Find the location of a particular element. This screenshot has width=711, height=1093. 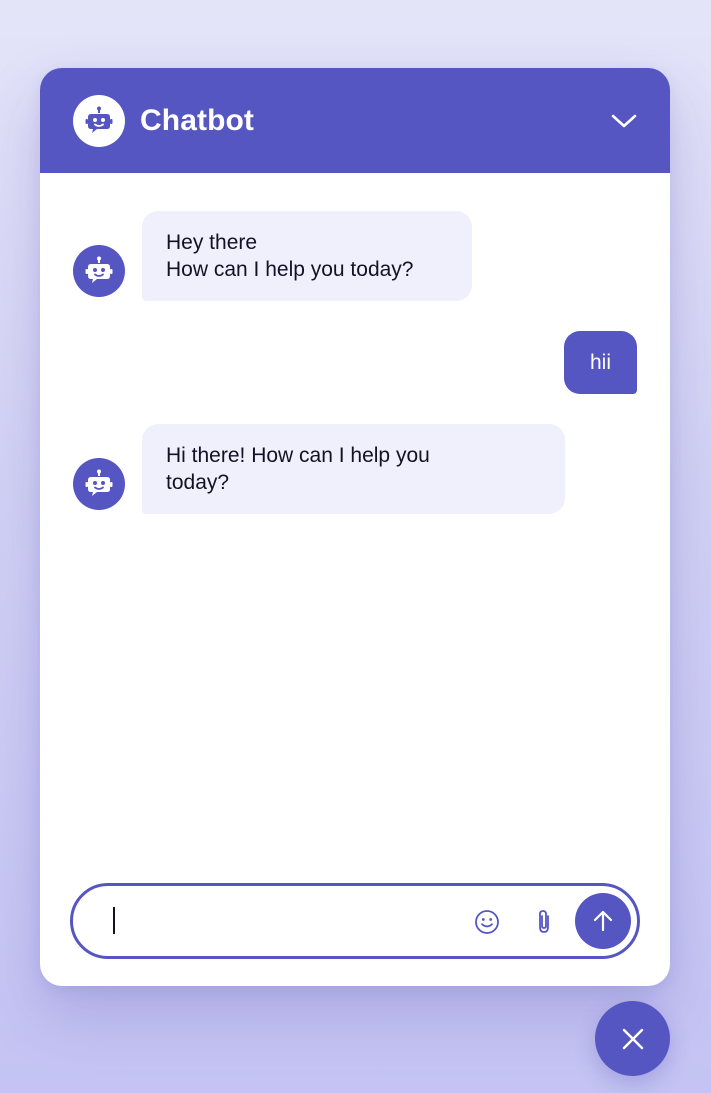

attach-button is located at coordinates (544, 922).